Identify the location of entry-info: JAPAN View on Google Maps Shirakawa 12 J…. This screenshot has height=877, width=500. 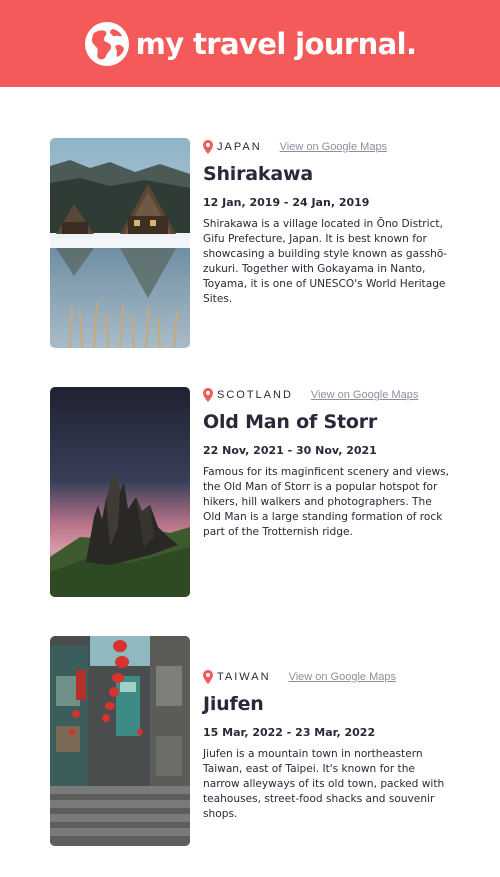
(330, 222).